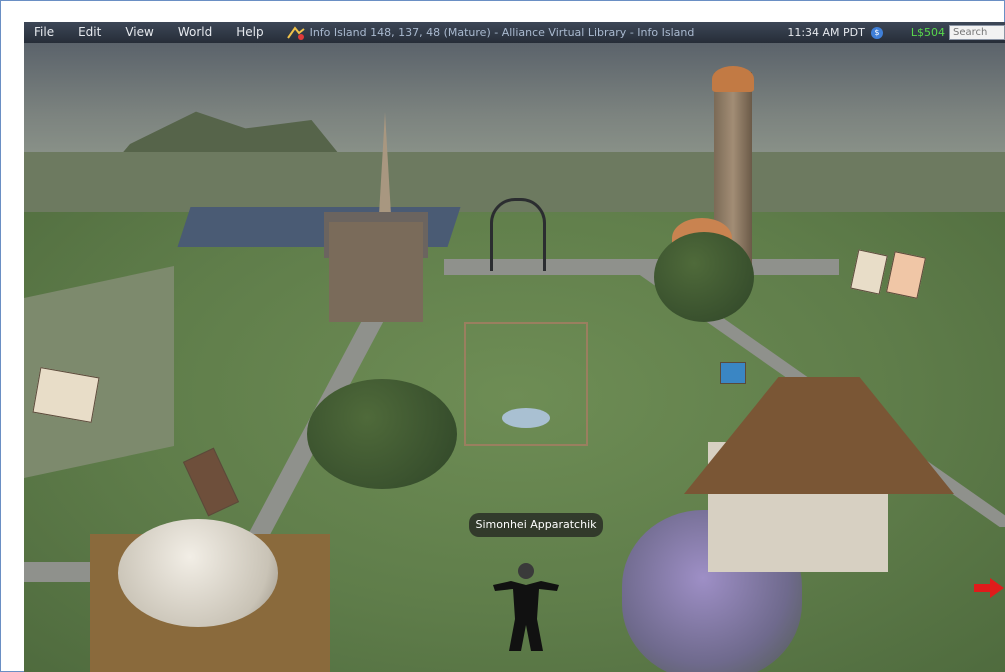  I want to click on stone-house, so click(376, 272).